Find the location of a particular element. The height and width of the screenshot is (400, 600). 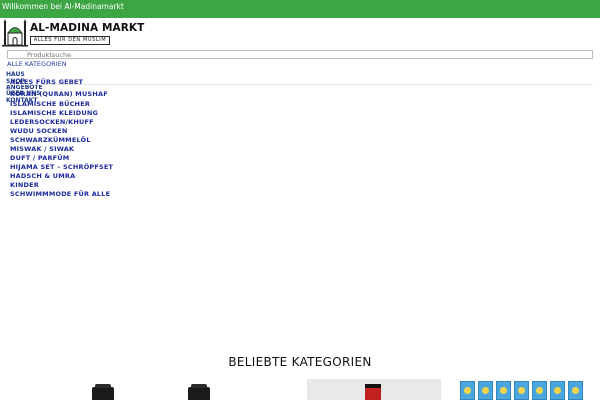

logo-name: AL-MADINA MARKT is located at coordinates (87, 28).